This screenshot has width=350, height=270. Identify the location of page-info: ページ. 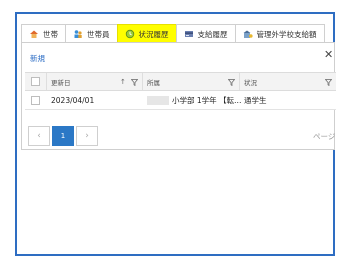
(324, 136).